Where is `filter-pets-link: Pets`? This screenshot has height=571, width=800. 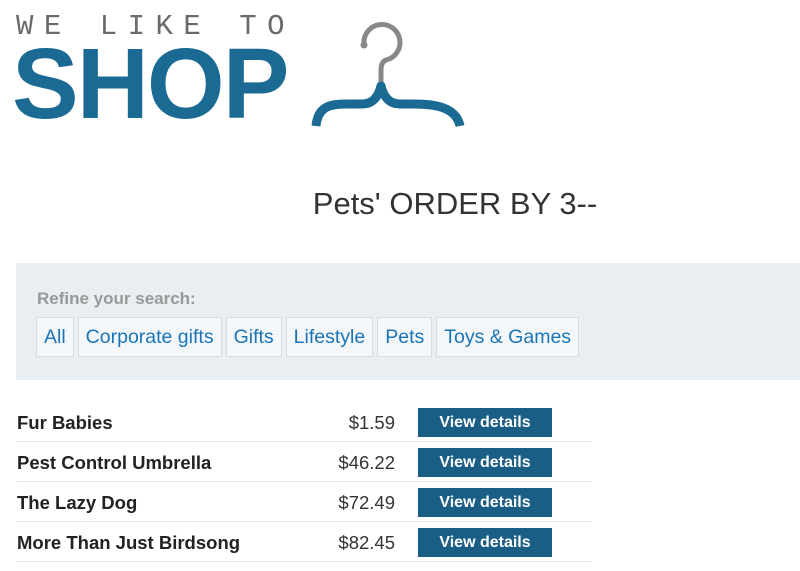
filter-pets-link: Pets is located at coordinates (405, 337).